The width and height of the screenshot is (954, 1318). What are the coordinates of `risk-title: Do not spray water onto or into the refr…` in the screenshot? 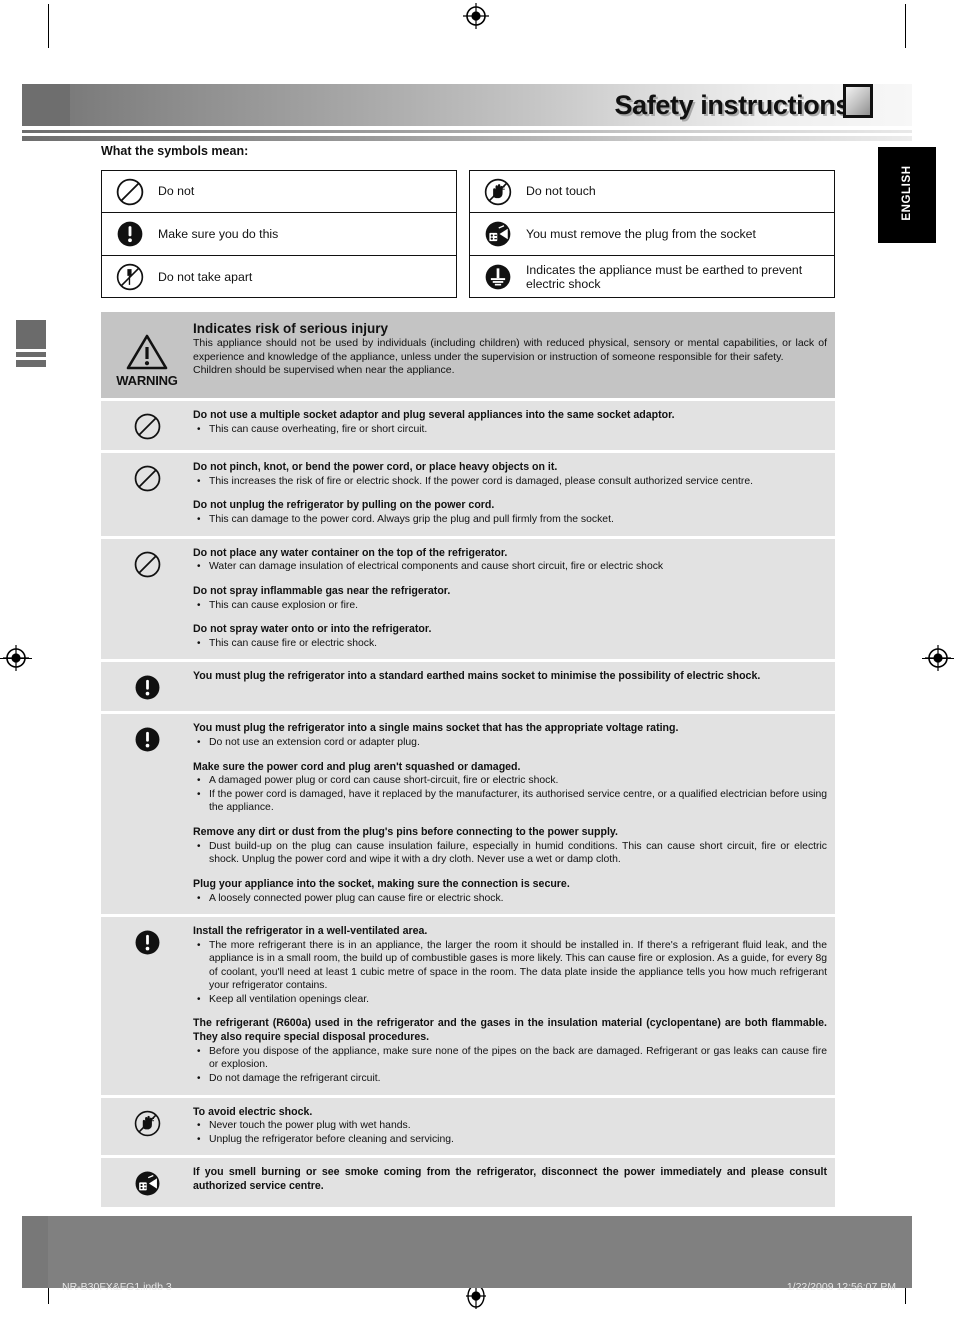 It's located at (312, 629).